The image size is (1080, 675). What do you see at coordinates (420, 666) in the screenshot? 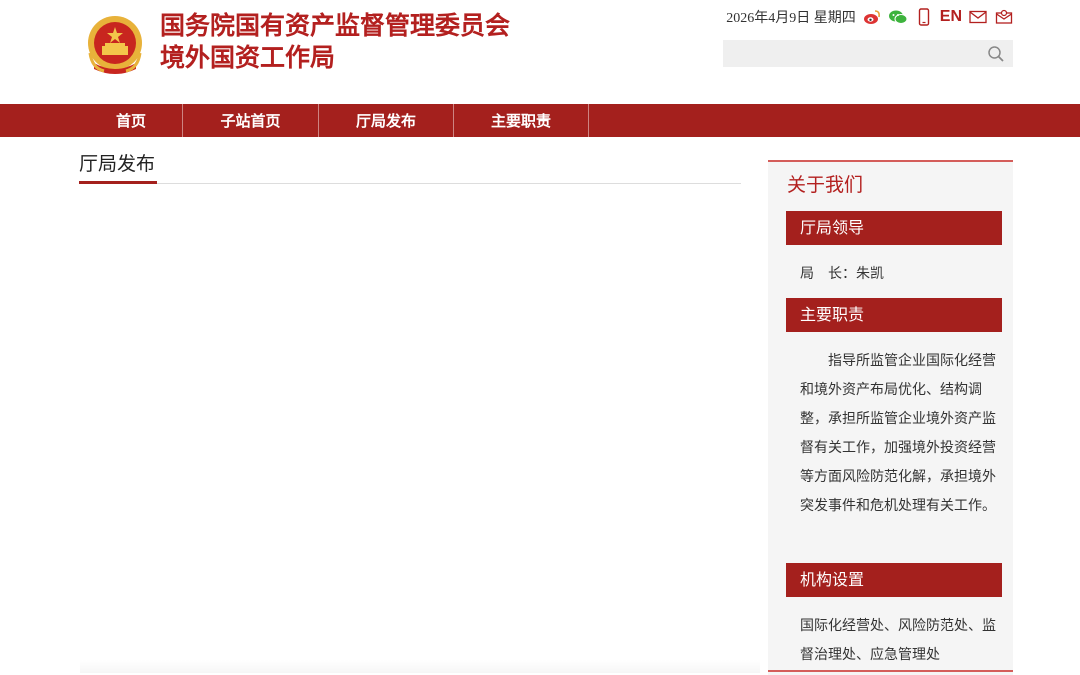
I see `content-fade` at bounding box center [420, 666].